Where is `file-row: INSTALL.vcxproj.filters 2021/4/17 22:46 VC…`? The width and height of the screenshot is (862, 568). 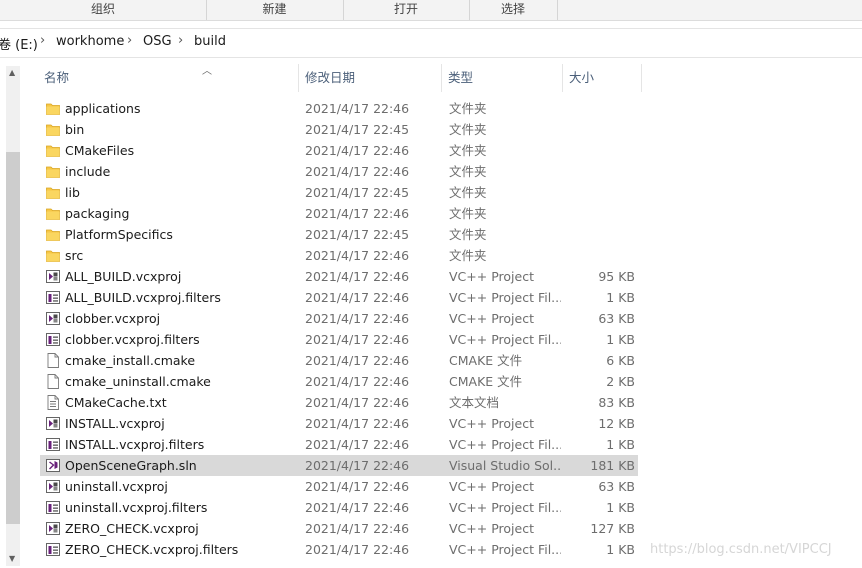
file-row: INSTALL.vcxproj.filters 2021/4/17 22:46 VC… is located at coordinates (339, 444).